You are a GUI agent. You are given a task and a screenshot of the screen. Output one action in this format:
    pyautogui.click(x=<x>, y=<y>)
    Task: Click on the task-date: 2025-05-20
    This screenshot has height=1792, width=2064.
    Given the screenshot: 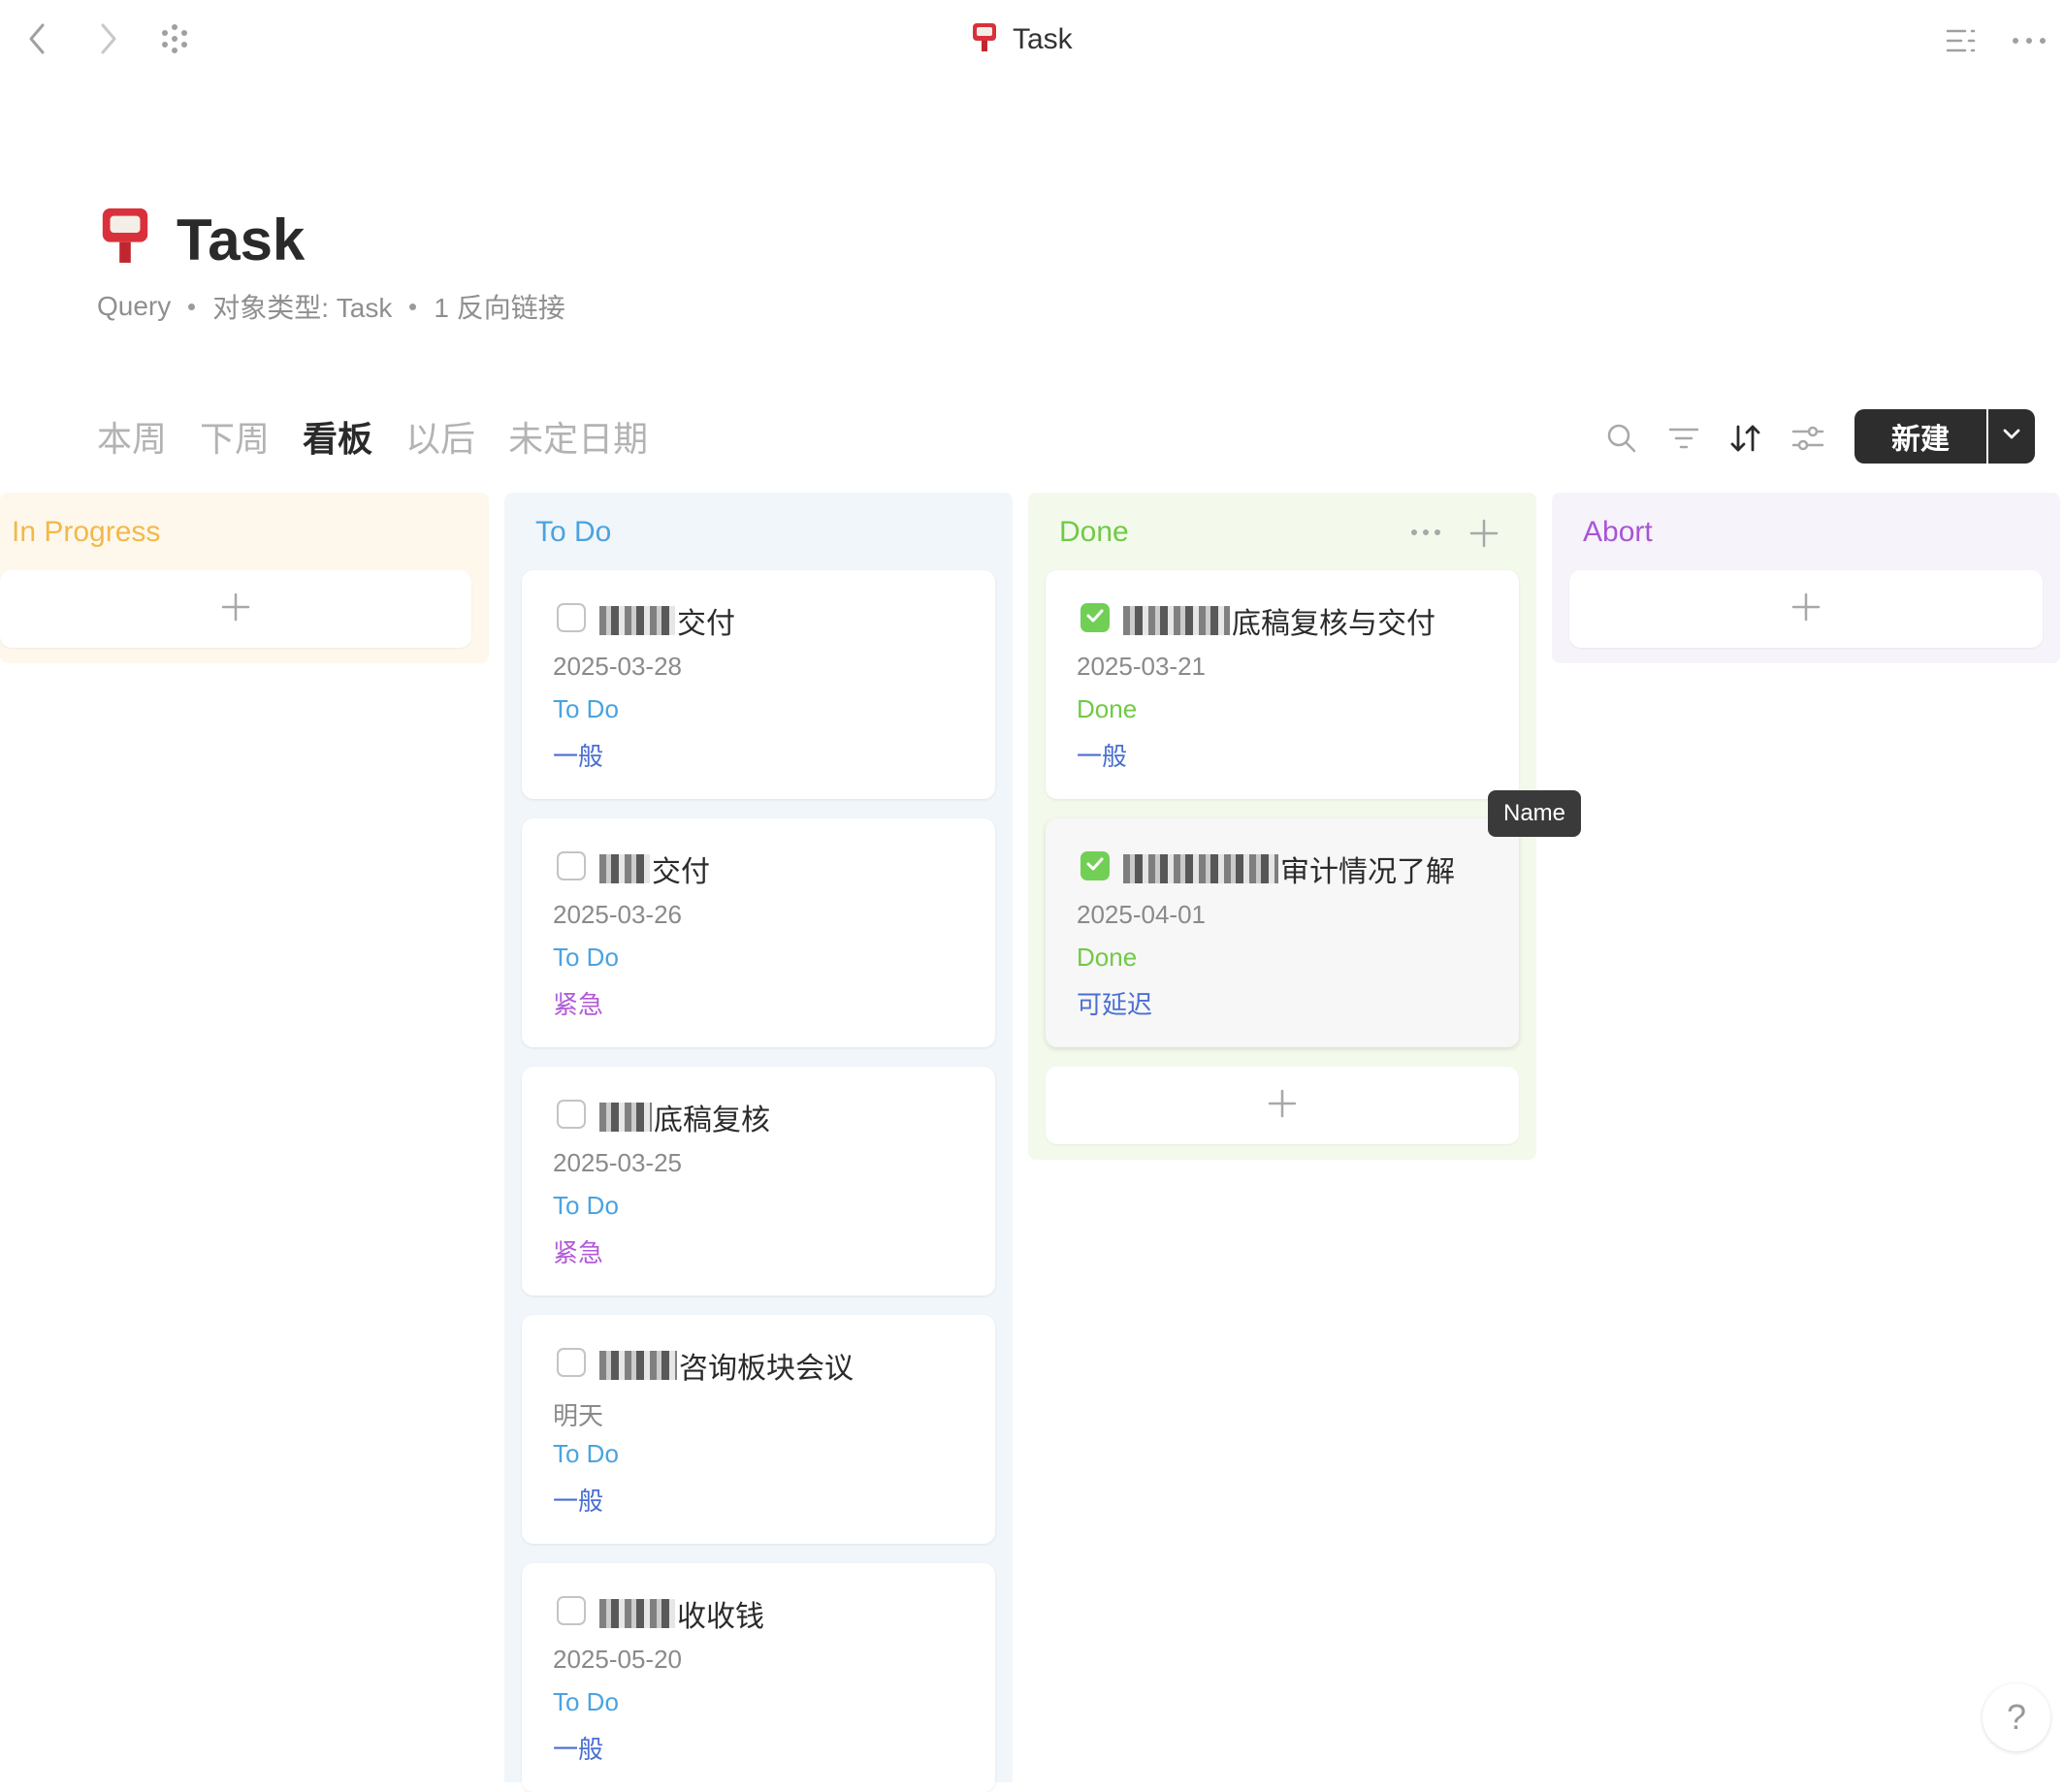 What is the action you would take?
    pyautogui.click(x=618, y=1659)
    